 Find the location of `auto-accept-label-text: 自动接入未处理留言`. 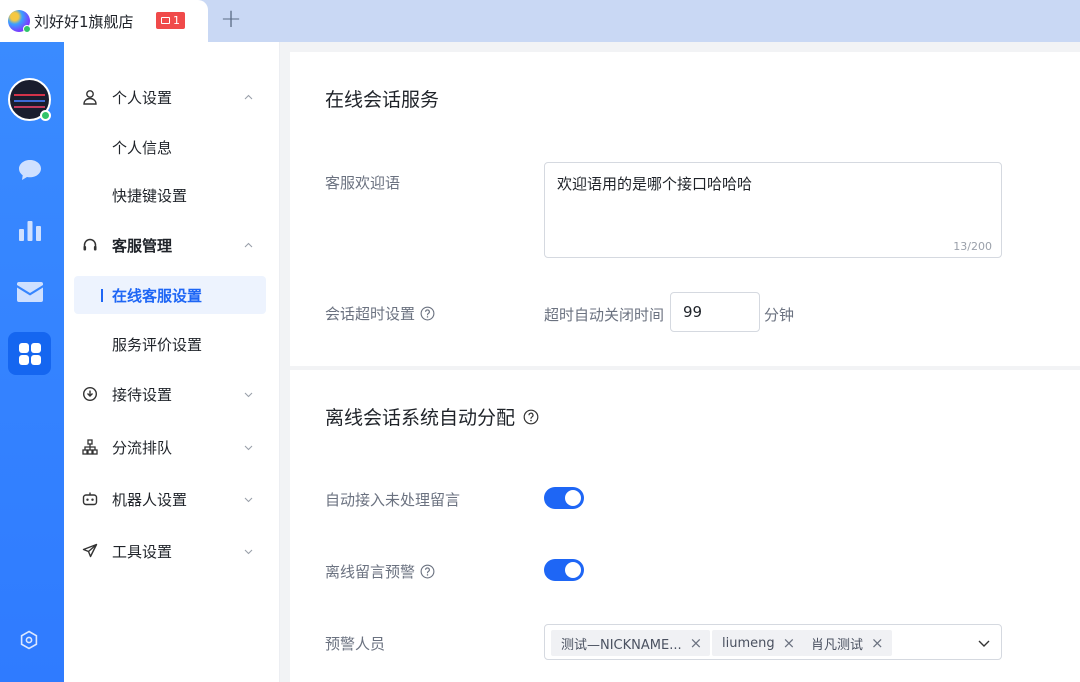

auto-accept-label-text: 自动接入未处理留言 is located at coordinates (393, 500).